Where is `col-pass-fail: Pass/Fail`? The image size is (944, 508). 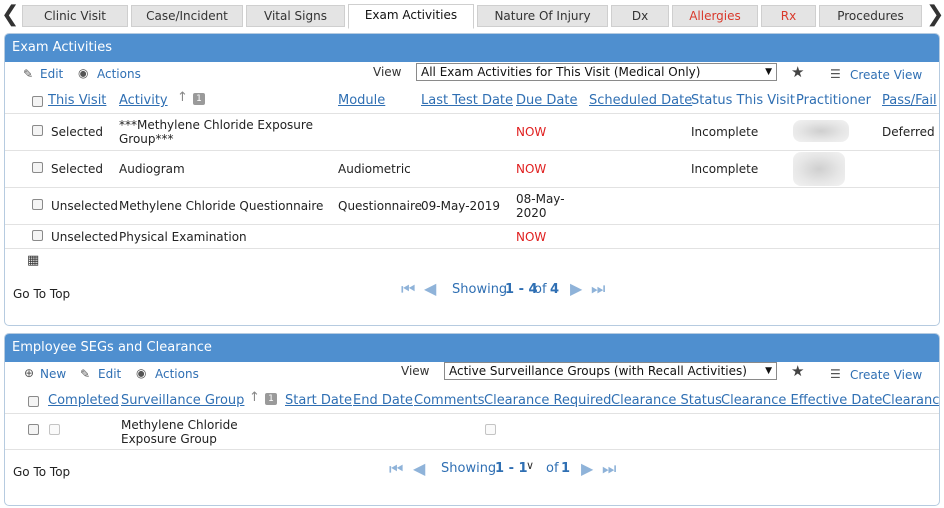 col-pass-fail: Pass/Fail is located at coordinates (909, 100).